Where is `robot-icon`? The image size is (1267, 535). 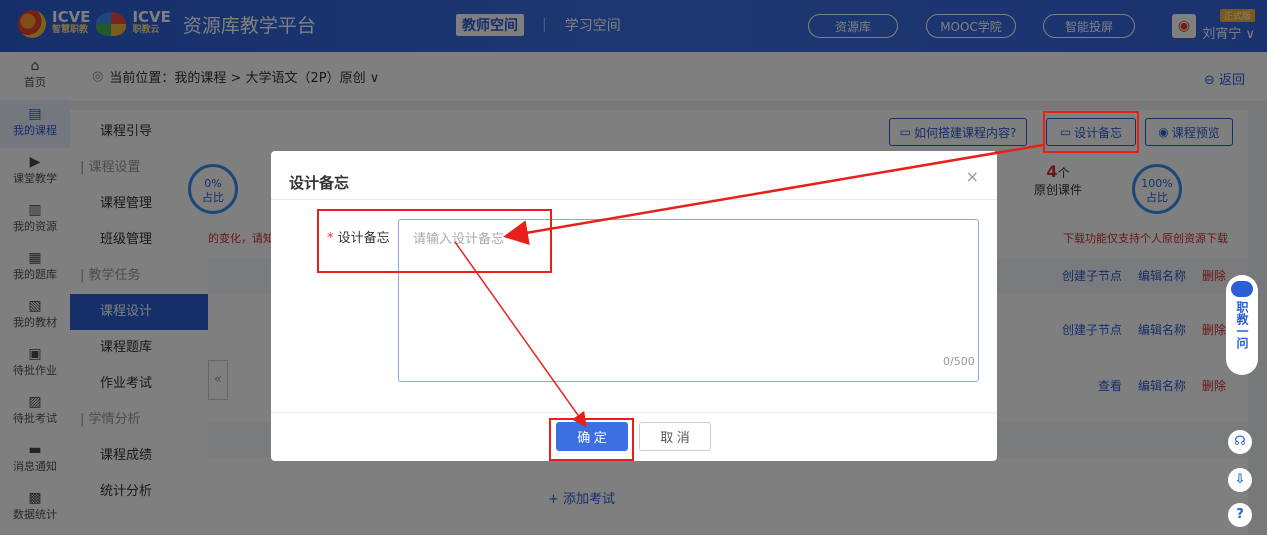
robot-icon is located at coordinates (1242, 289).